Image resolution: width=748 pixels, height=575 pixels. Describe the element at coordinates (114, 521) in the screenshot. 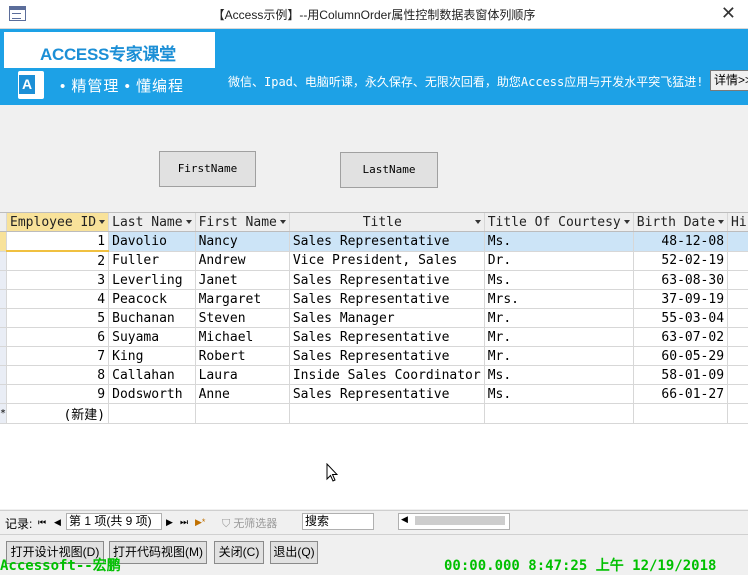

I see `record-position-input: 第 1 项(共 9 项)` at that location.